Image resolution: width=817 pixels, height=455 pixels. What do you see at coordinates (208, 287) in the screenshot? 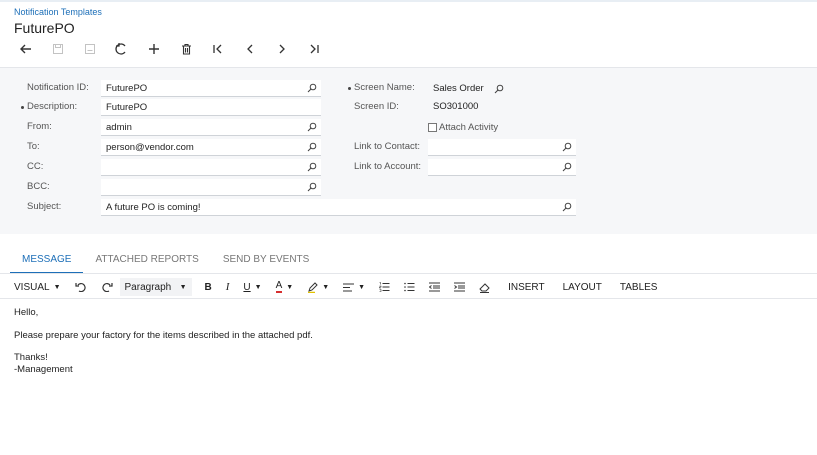
I see `bold-button: B` at bounding box center [208, 287].